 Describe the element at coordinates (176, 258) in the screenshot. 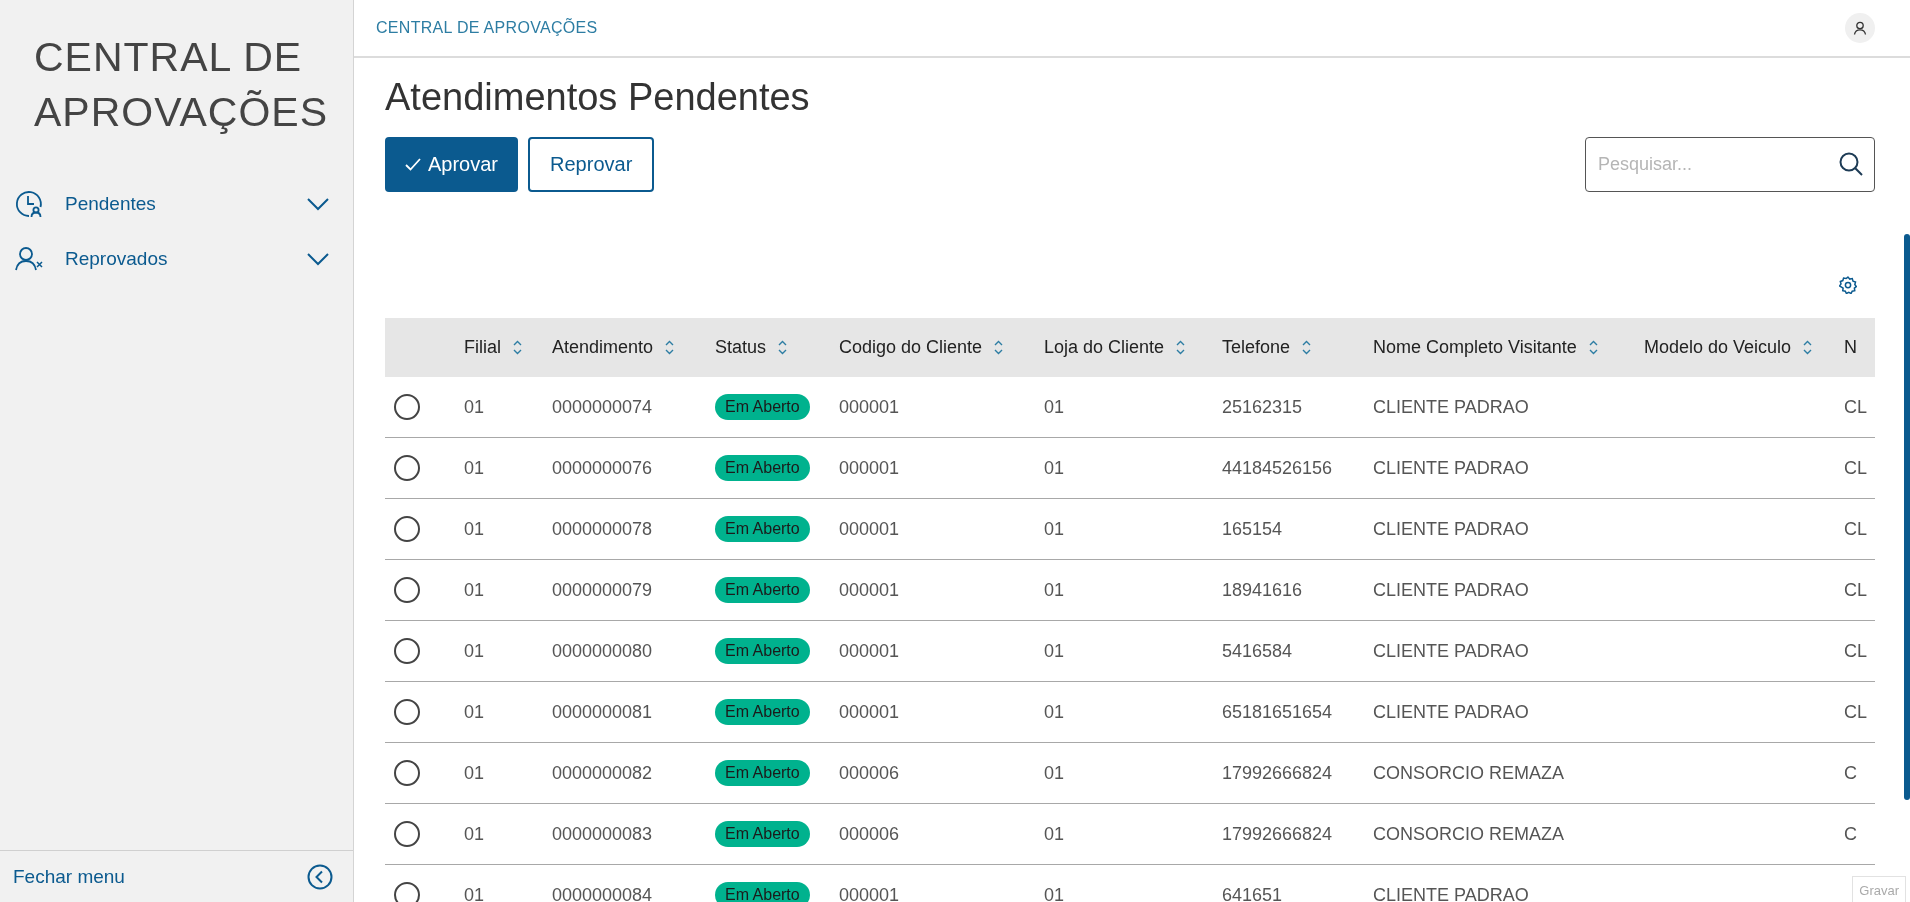

I see `sidebar-item: Reprovados` at that location.